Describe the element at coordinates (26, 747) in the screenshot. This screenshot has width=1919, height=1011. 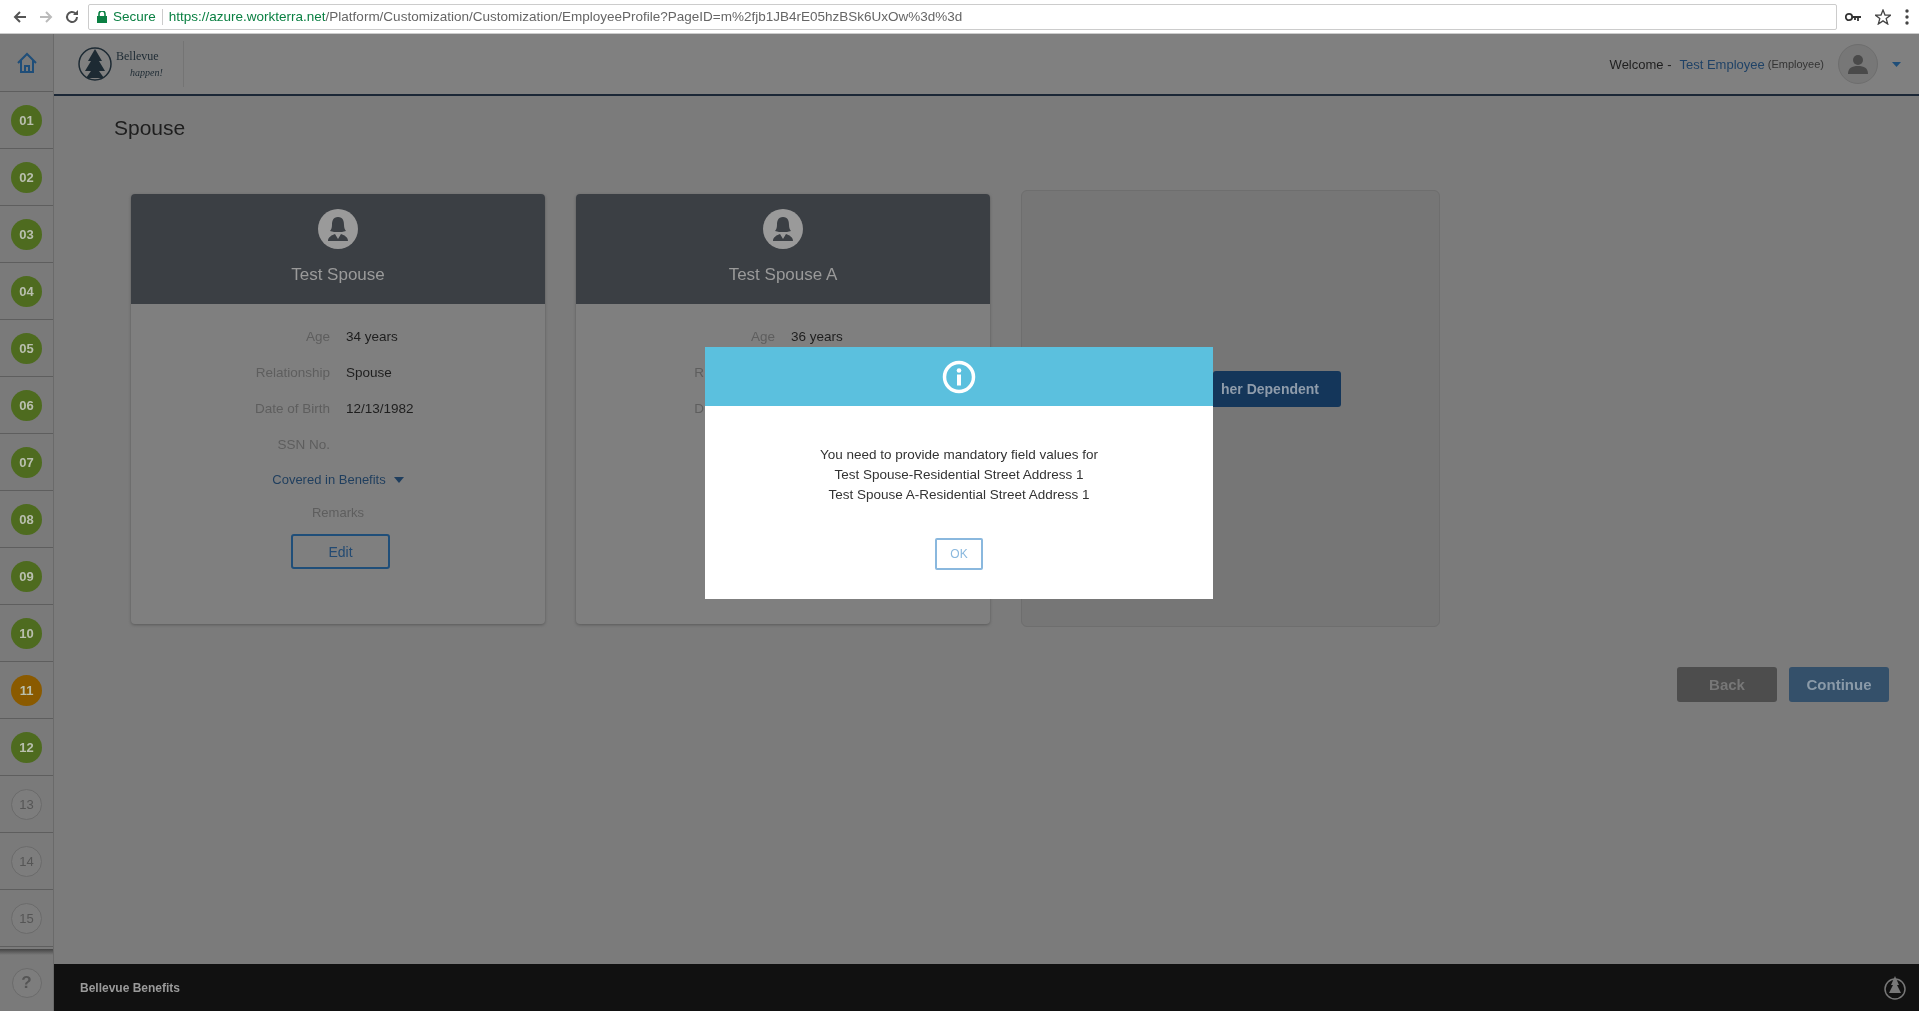
I see `step-badge: 12` at that location.